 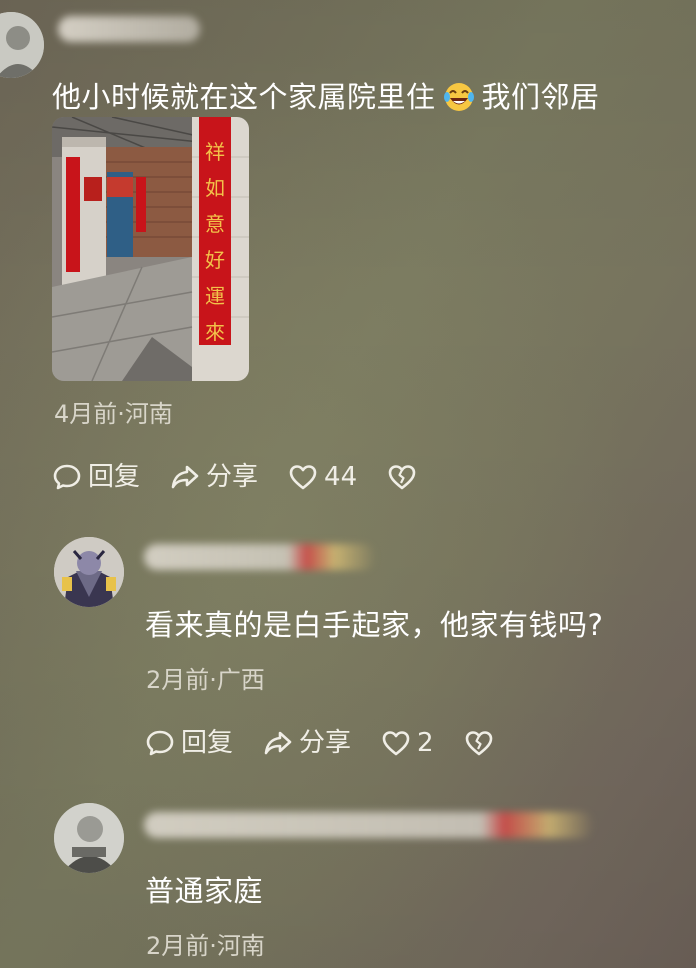 What do you see at coordinates (215, 188) in the screenshot?
I see `svg-text: 如` at bounding box center [215, 188].